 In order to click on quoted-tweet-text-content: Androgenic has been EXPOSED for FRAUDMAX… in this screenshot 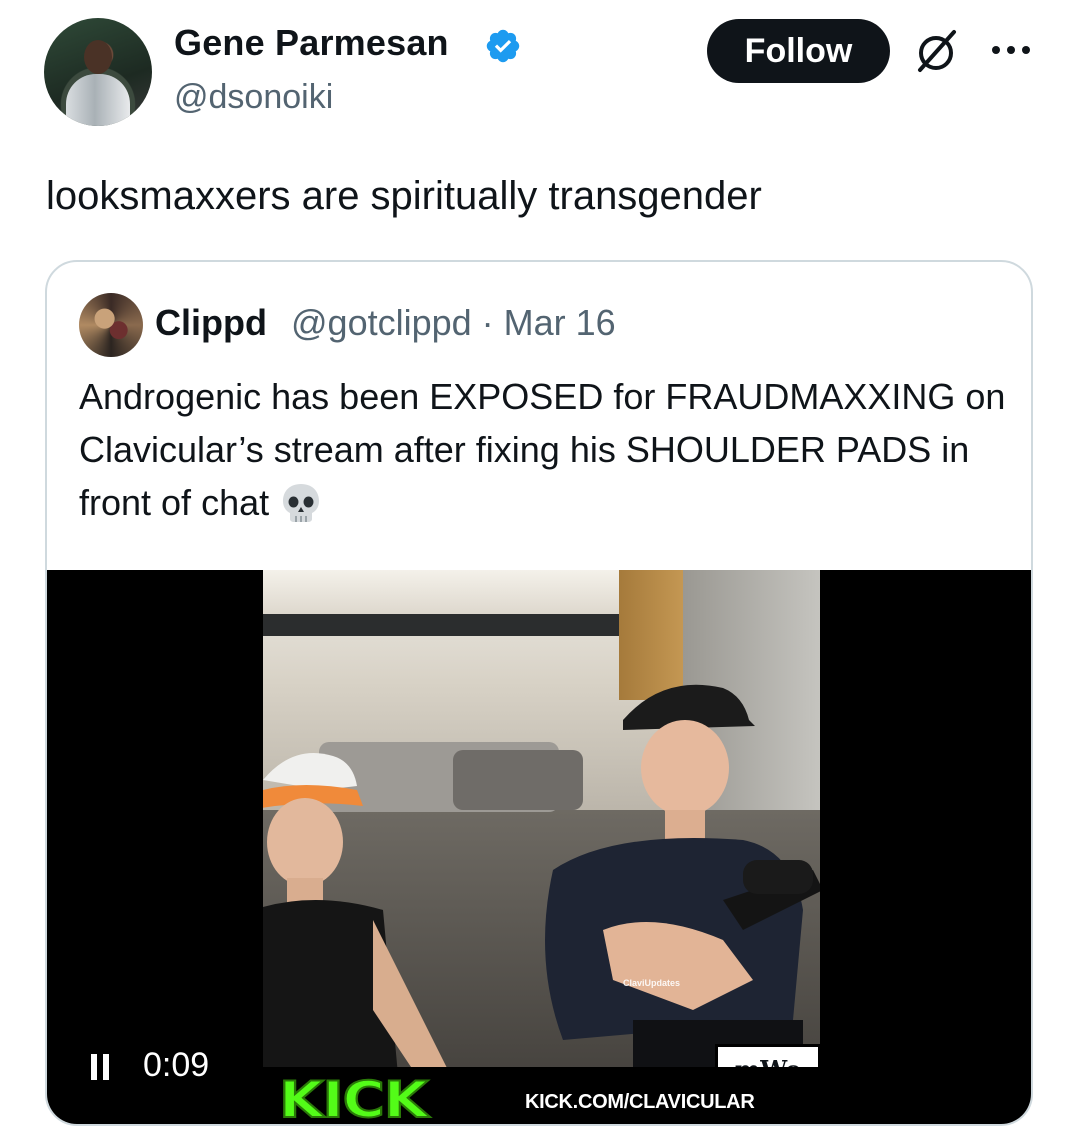, I will do `click(542, 449)`.